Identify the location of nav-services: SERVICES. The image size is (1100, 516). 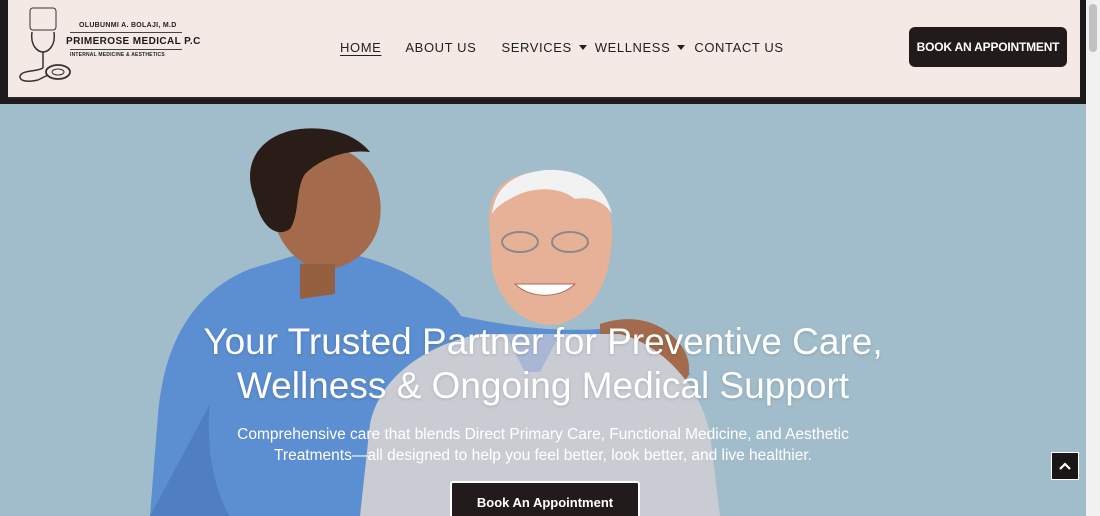
(544, 47).